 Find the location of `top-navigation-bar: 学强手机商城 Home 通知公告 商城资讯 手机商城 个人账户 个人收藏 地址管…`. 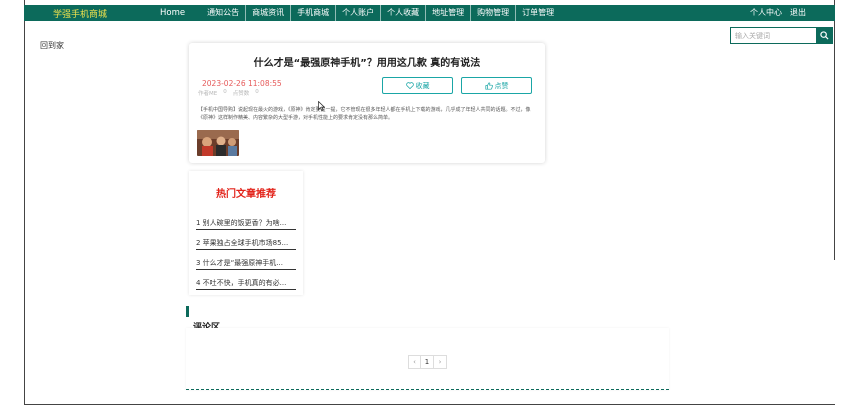

top-navigation-bar: 学强手机商城 Home 通知公告 商城资讯 手机商城 个人账户 个人收藏 地址管… is located at coordinates (429, 13).